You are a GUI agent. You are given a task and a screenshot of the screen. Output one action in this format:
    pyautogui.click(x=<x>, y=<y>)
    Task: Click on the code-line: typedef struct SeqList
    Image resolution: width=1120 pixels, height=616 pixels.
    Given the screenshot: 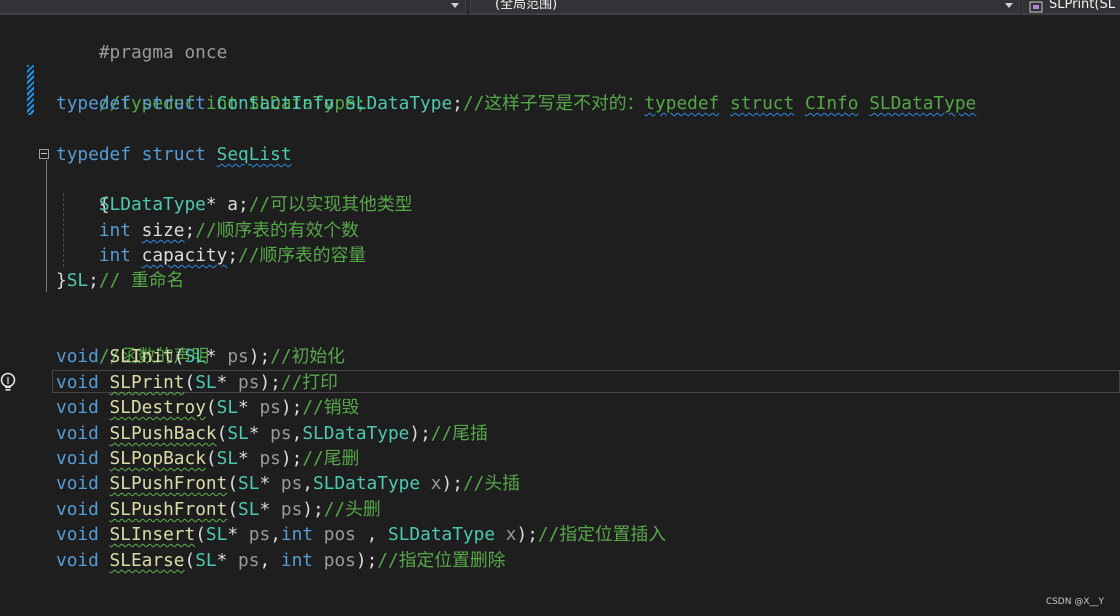 What is the action you would take?
    pyautogui.click(x=174, y=154)
    